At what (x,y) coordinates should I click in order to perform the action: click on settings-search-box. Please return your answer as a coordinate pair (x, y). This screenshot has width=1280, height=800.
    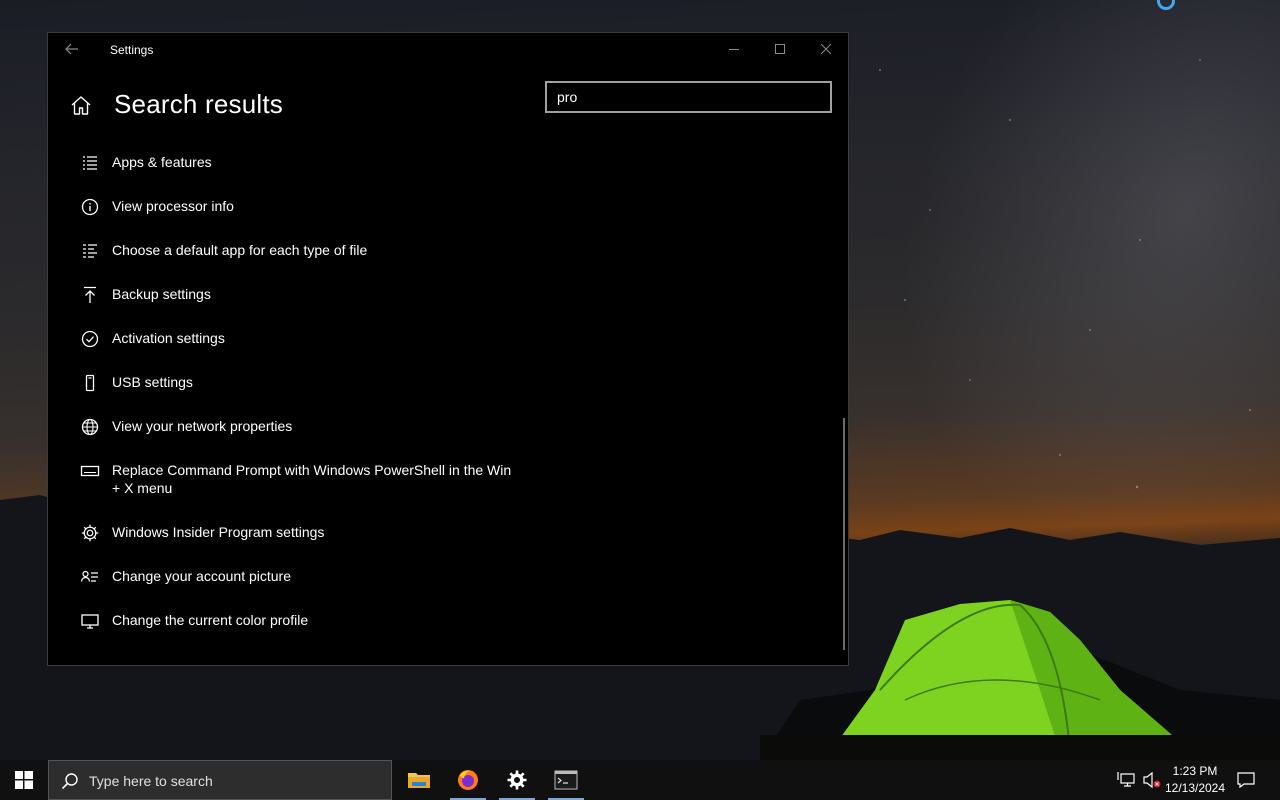
    Looking at the image, I should click on (688, 97).